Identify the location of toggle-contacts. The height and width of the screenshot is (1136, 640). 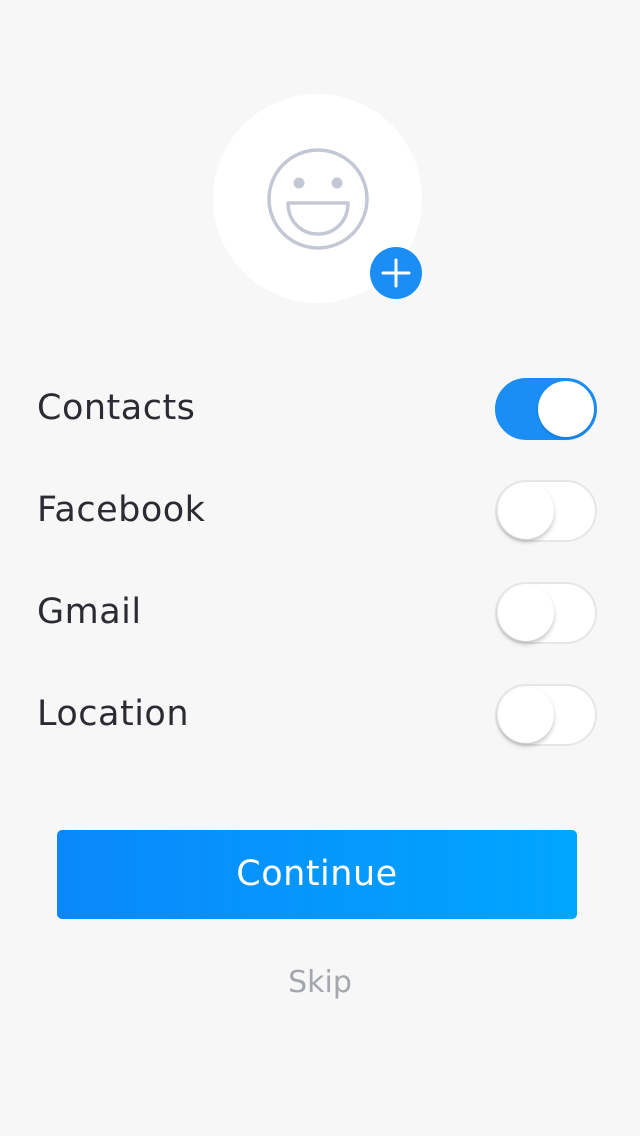
(546, 409).